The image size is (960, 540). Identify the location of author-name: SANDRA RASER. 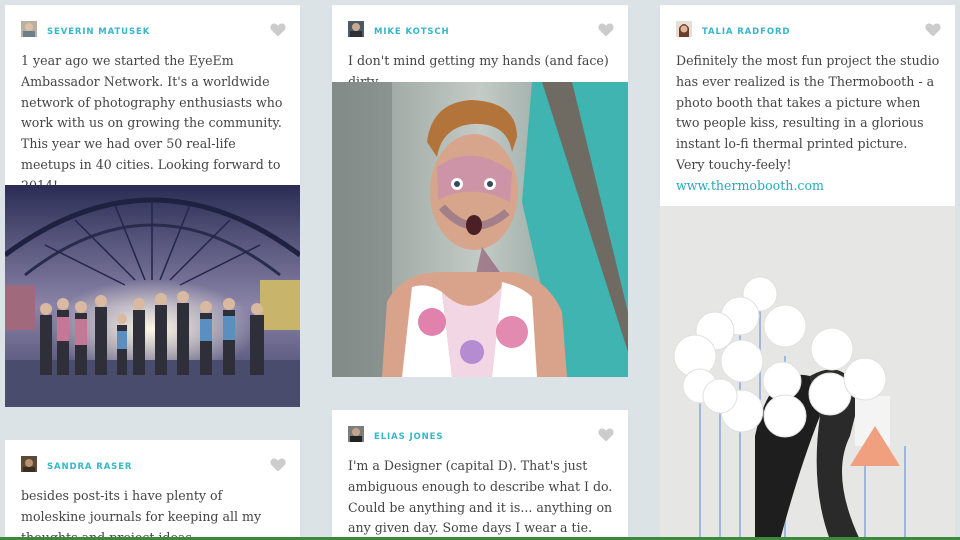
(89, 467).